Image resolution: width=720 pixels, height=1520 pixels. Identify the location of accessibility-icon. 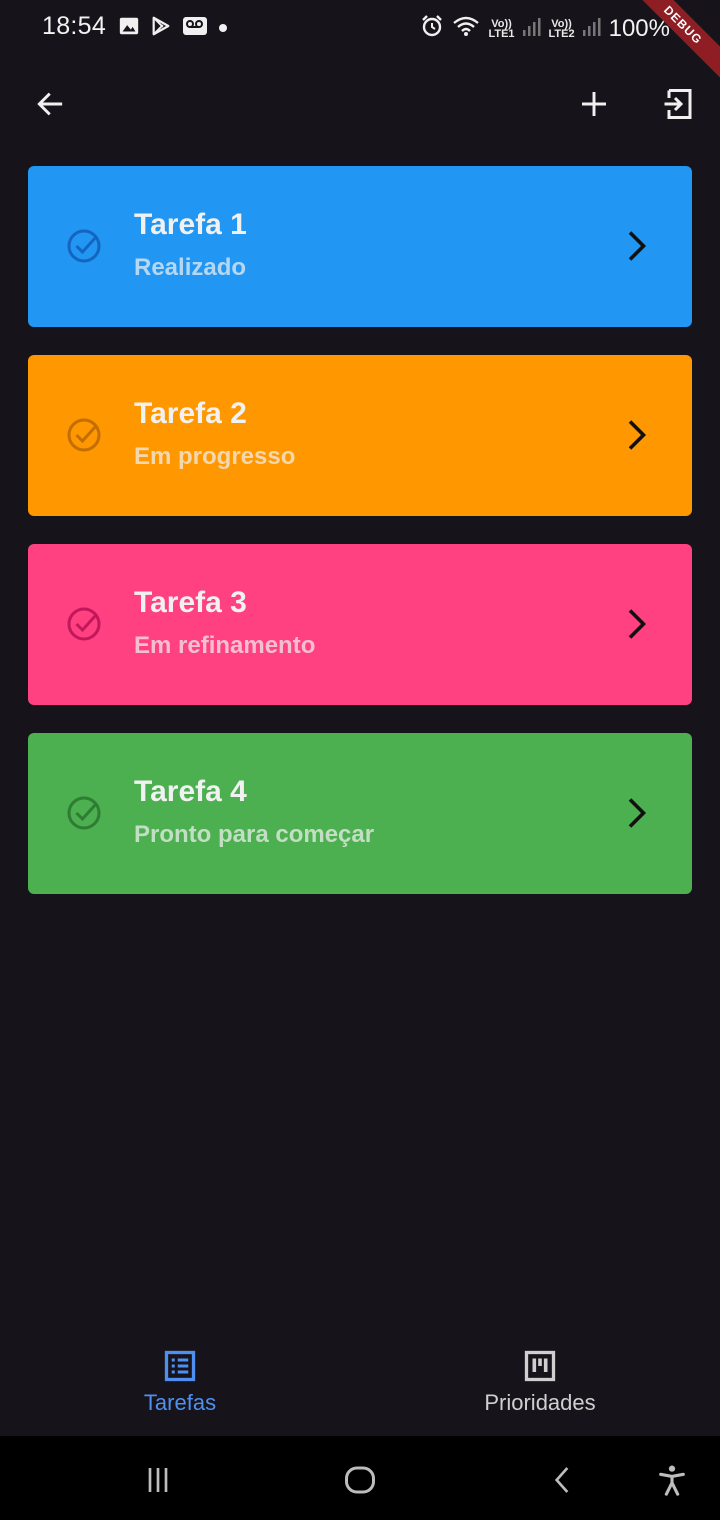
(672, 1480).